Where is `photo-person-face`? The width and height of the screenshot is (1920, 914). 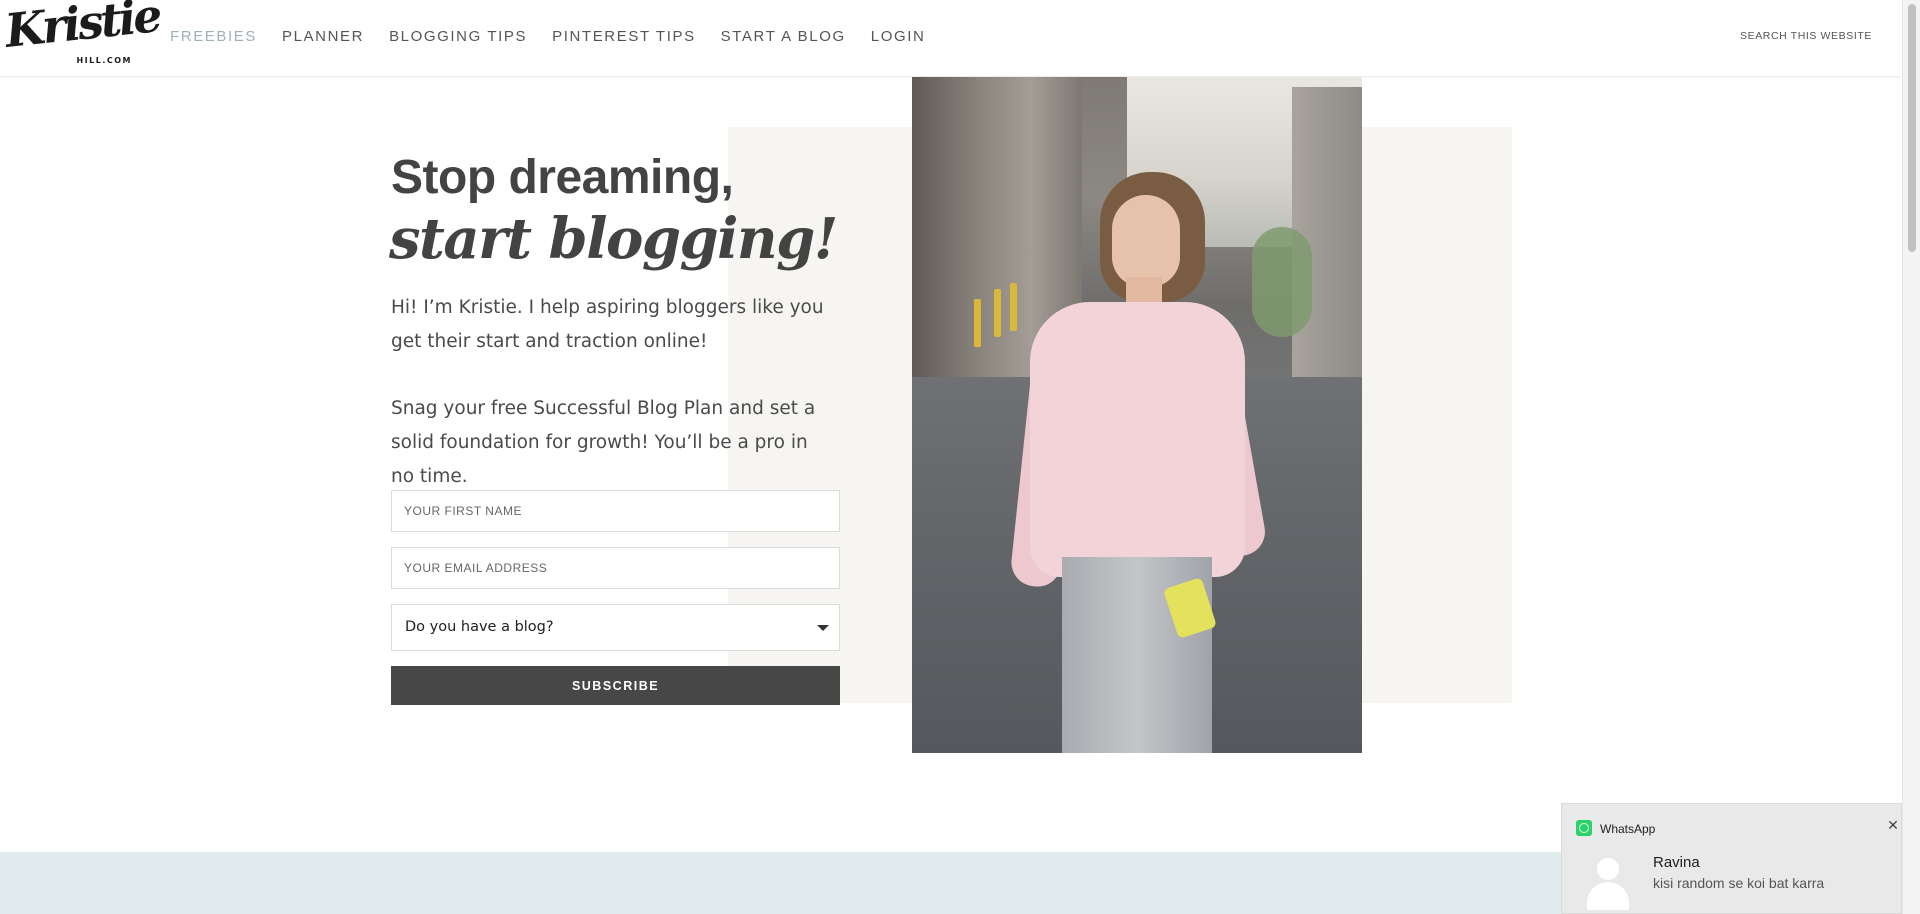 photo-person-face is located at coordinates (1146, 241).